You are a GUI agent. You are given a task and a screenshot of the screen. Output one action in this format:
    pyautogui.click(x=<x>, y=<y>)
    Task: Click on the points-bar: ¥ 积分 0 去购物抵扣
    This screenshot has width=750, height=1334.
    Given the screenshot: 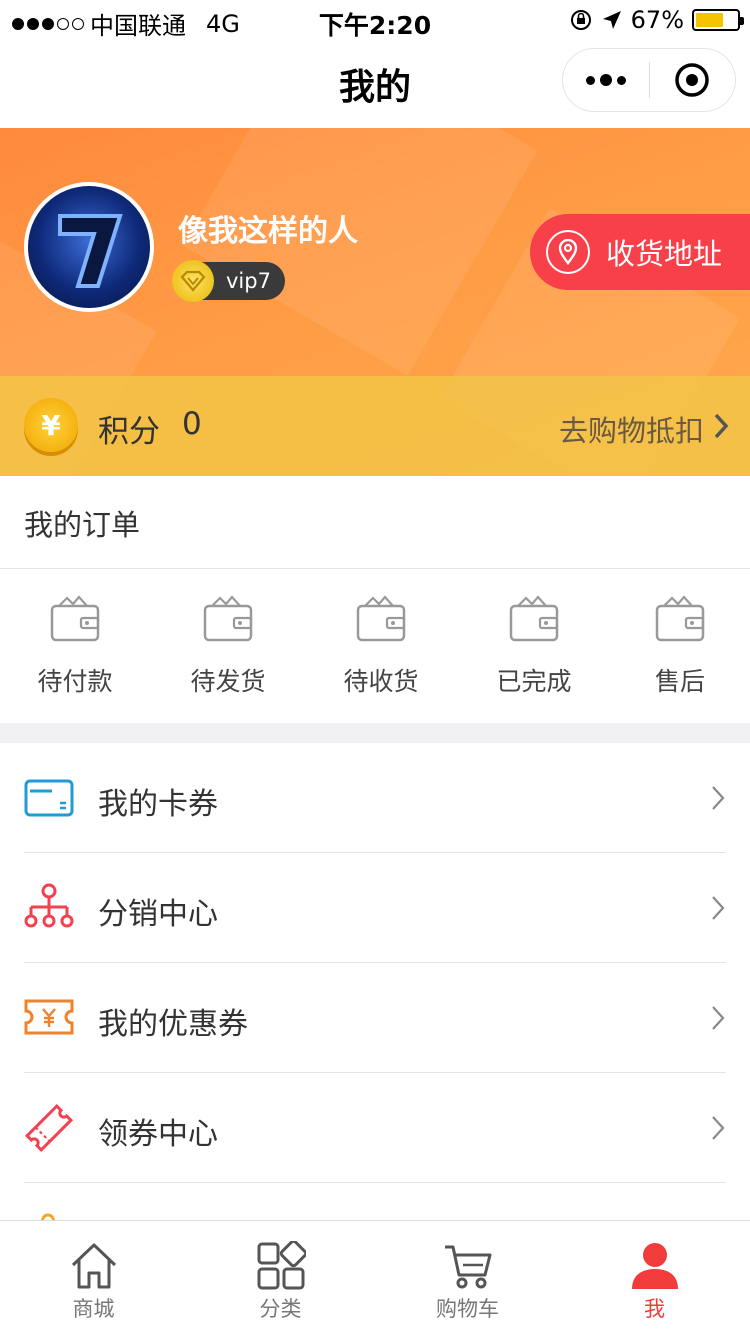 What is the action you would take?
    pyautogui.click(x=375, y=426)
    